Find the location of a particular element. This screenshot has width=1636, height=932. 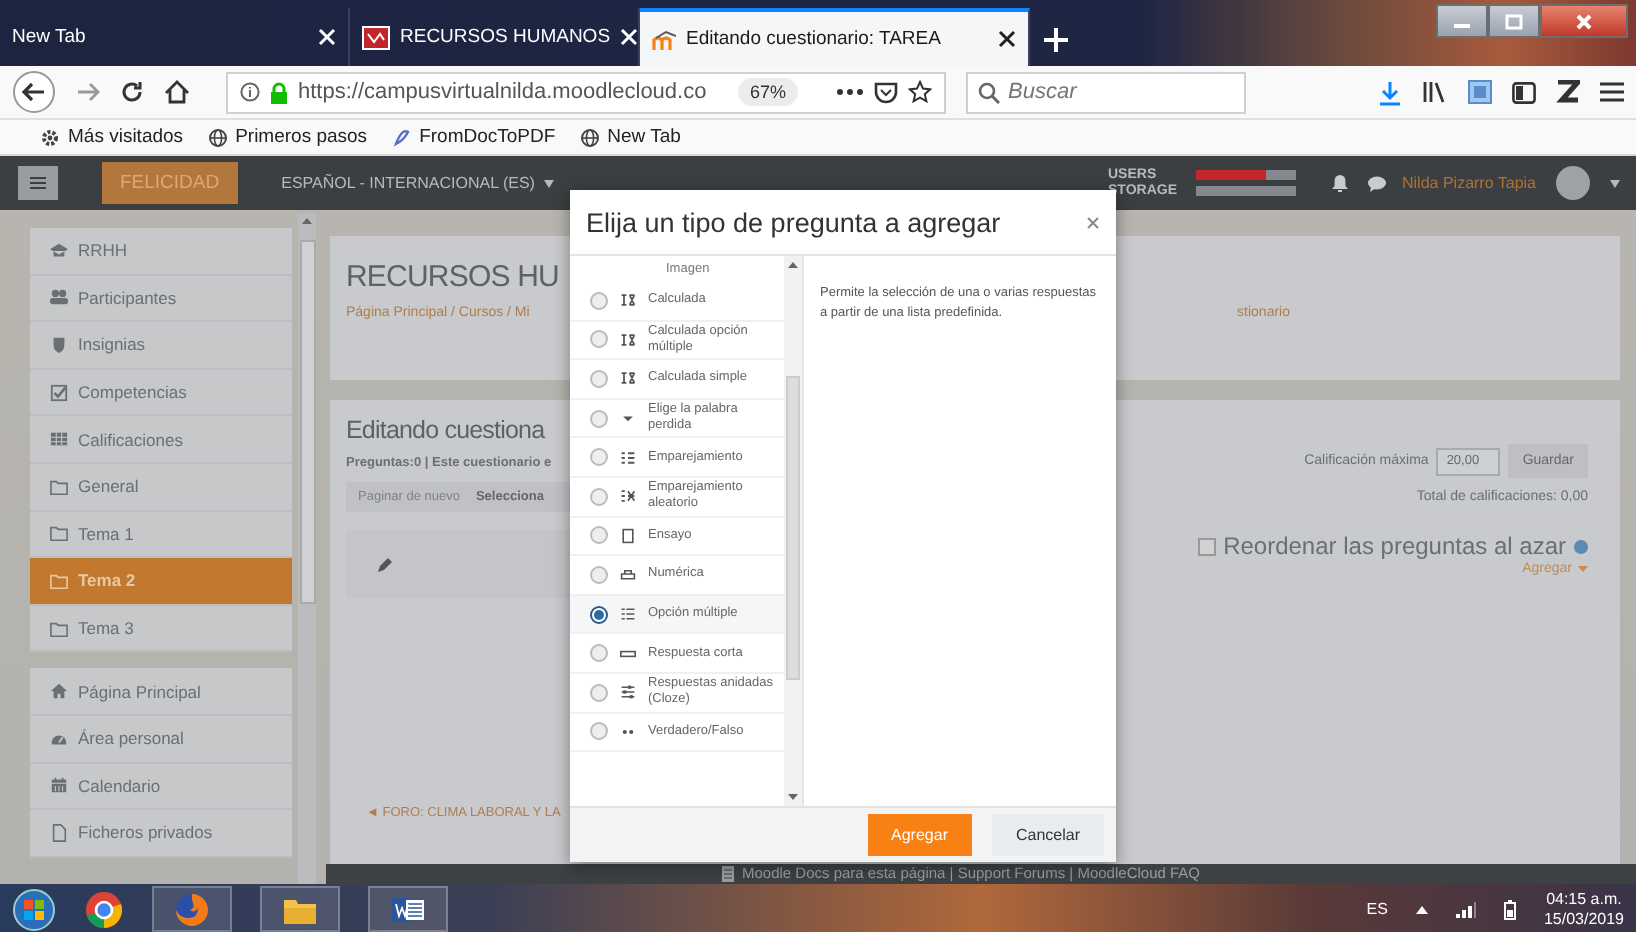

sidebar-item: RRHH is located at coordinates (161, 252).